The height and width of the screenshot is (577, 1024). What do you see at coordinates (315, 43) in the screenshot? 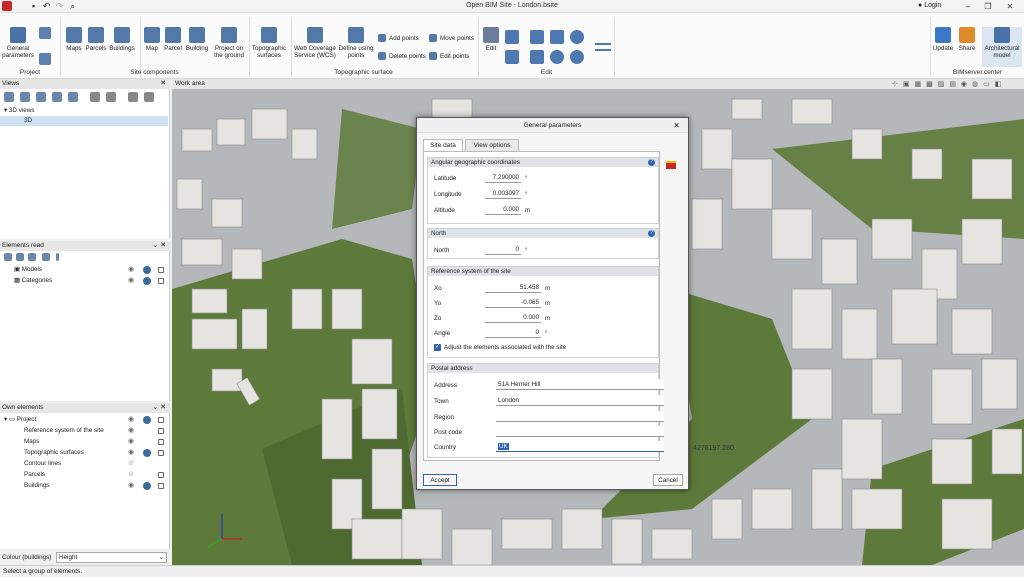
I see `wcs-button: Web Coverage Service (WCS)` at bounding box center [315, 43].